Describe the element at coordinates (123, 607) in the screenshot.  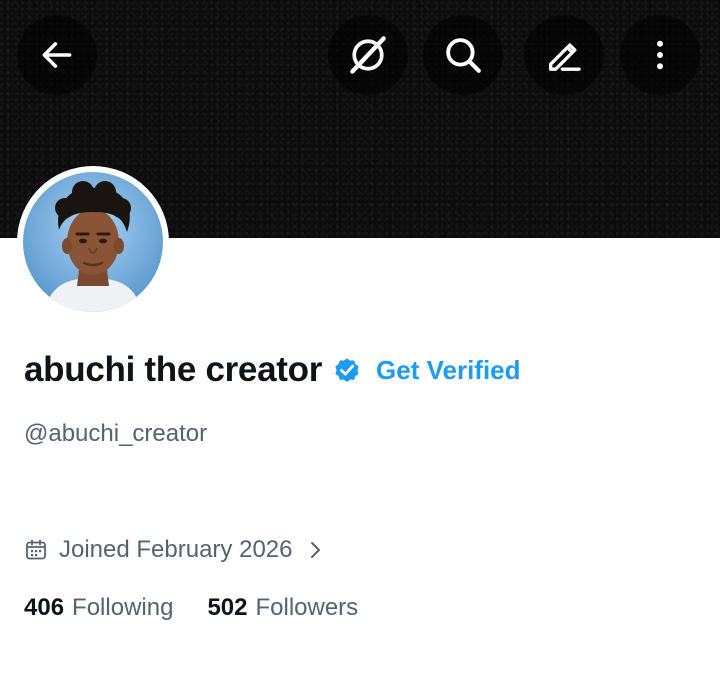
I see `following-label: Following` at that location.